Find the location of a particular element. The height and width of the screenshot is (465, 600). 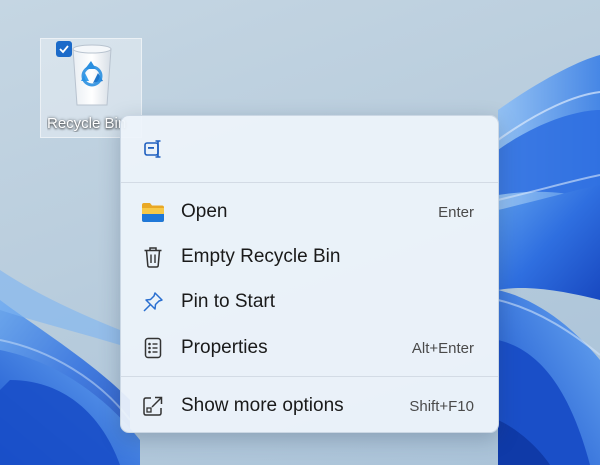

menu-item-properties: Properties Alt+Enter is located at coordinates (309, 348).